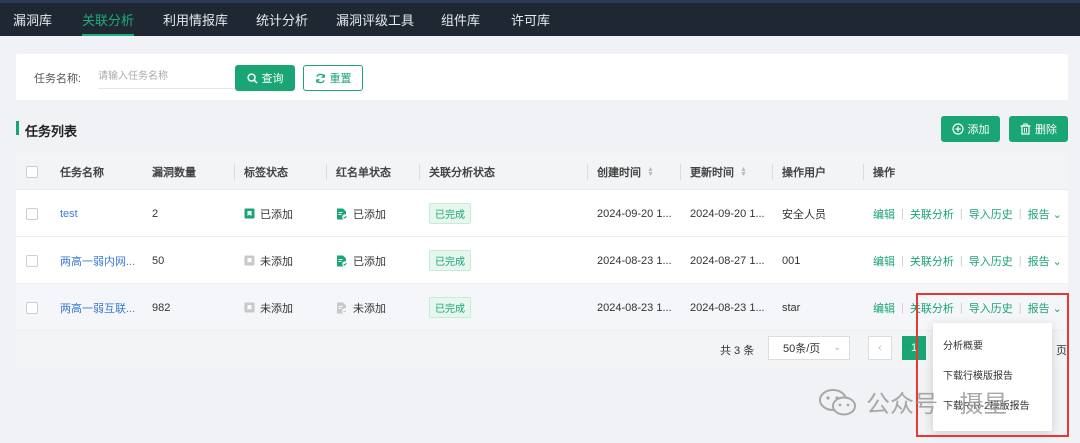  I want to click on nav-item-exploit-intel: 利用情报库, so click(195, 19).